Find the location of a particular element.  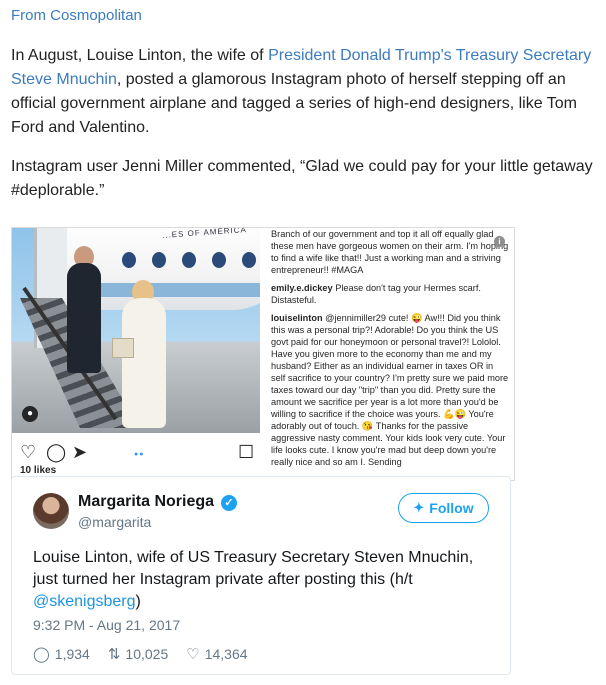

source-link: From Cosmopolitan is located at coordinates (76, 15).